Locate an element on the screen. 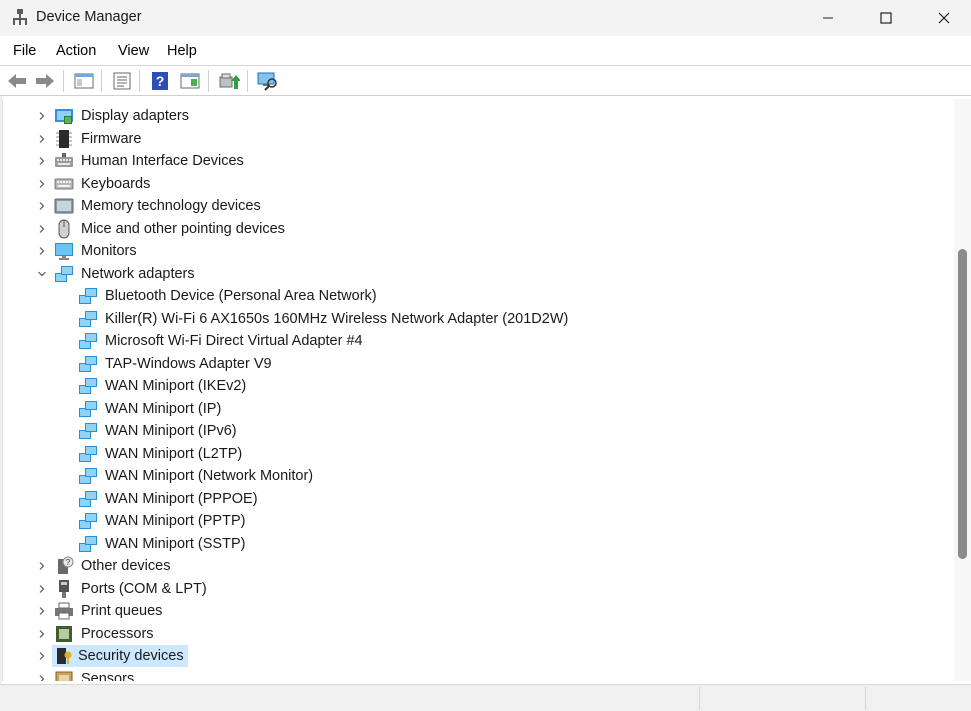  network-adapter-item: WAN Miniport (IP) is located at coordinates (478, 409).